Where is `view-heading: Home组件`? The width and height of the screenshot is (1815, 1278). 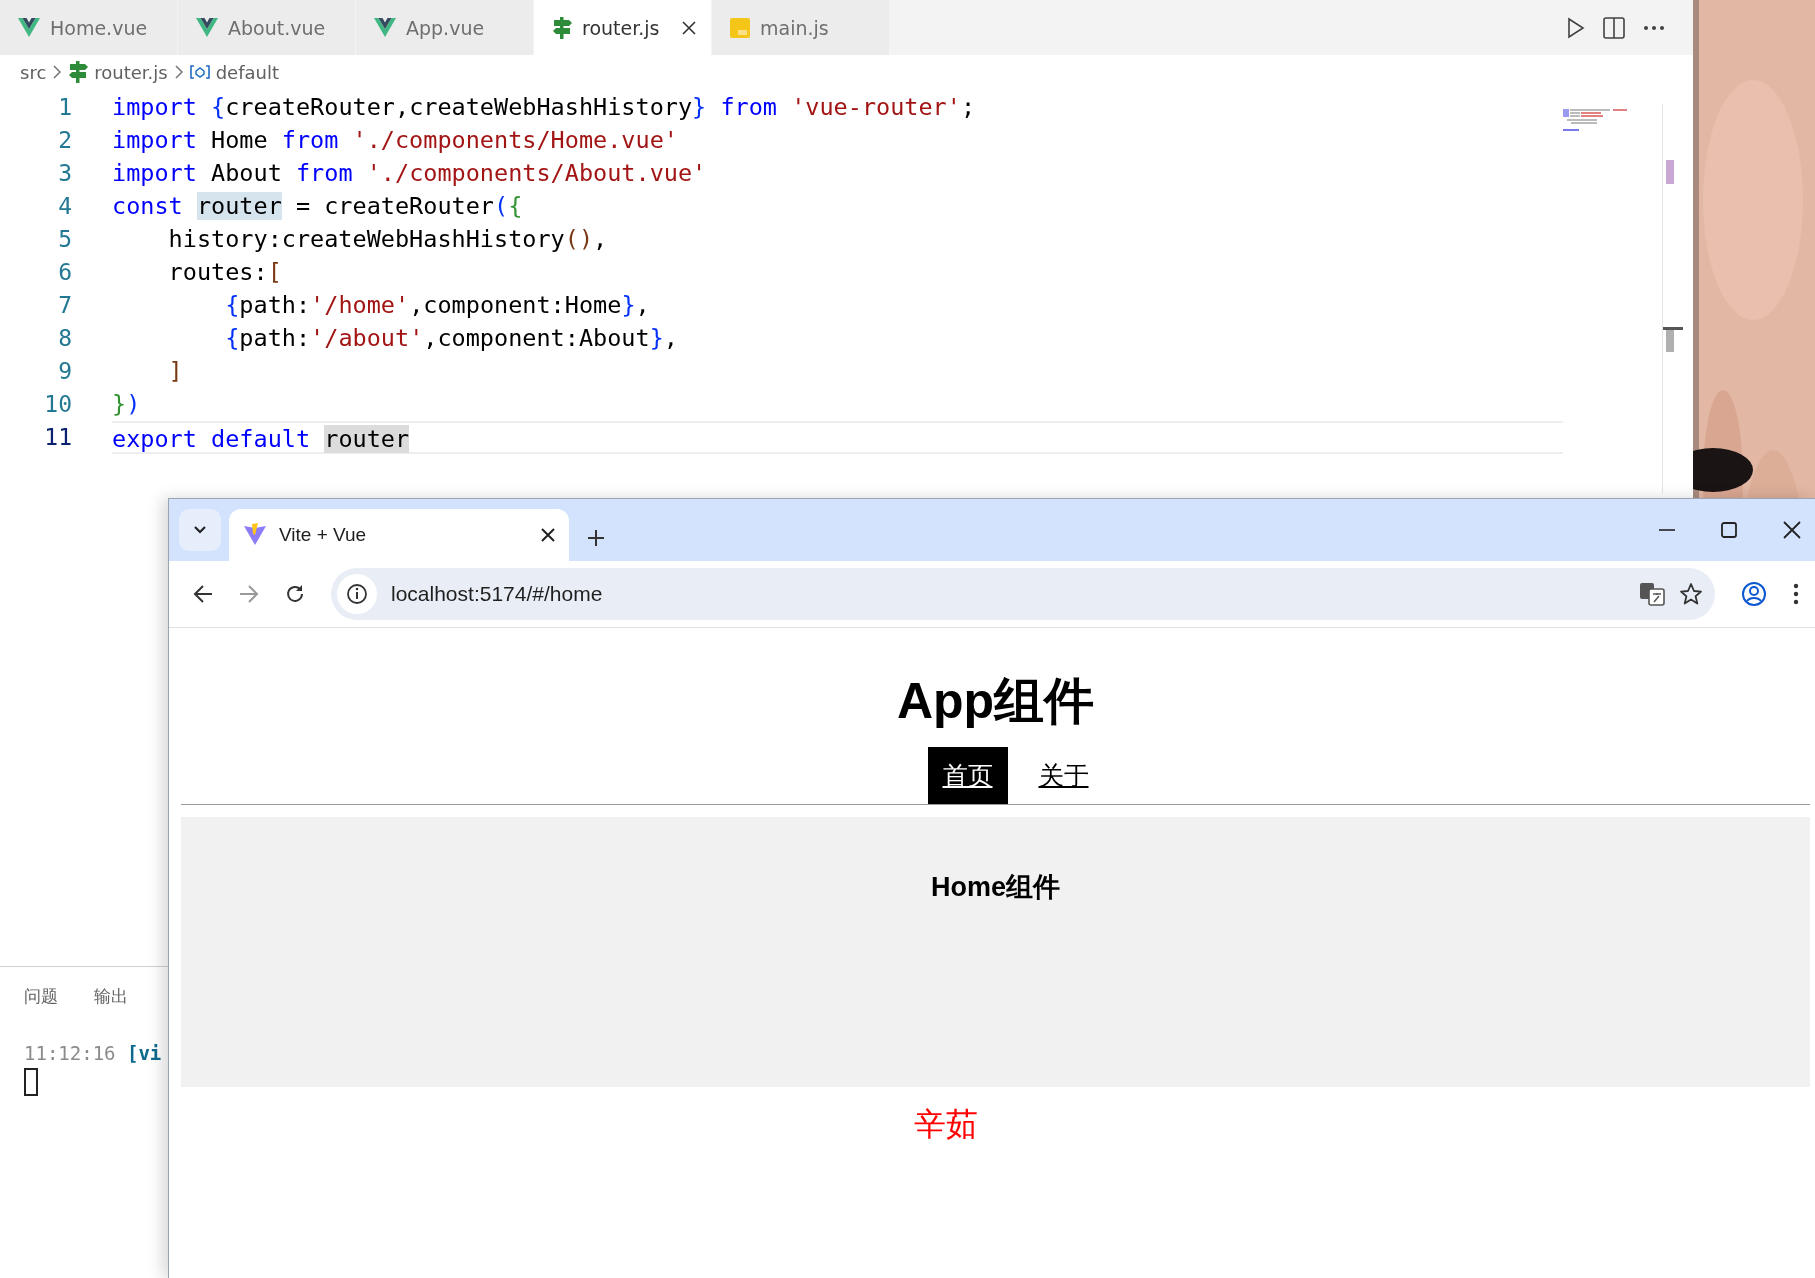 view-heading: Home组件 is located at coordinates (995, 887).